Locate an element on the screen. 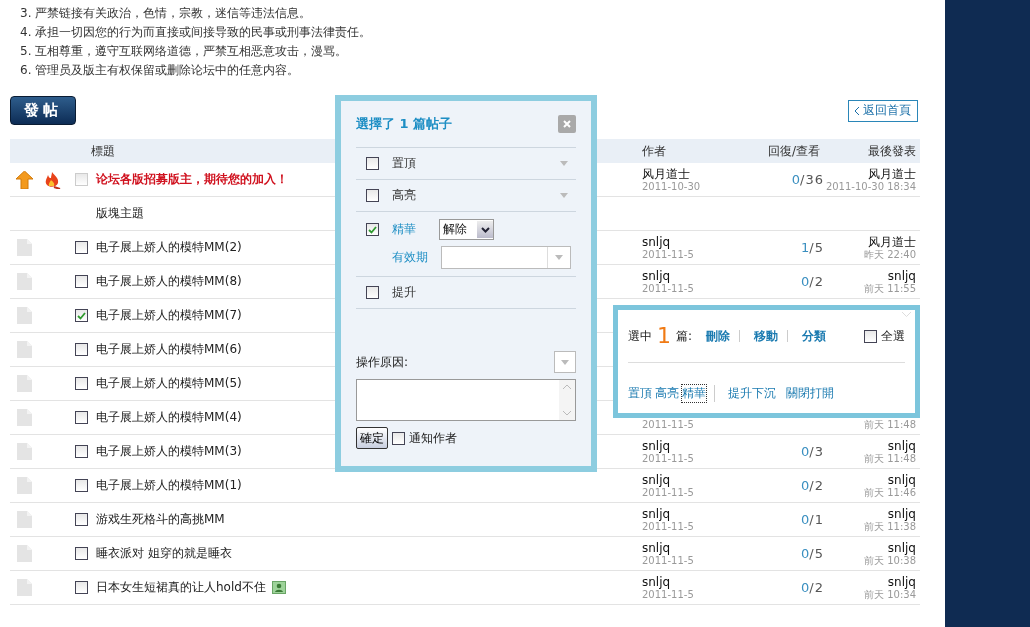 Image resolution: width=1030 pixels, height=627 pixels. reply-count: 1 is located at coordinates (805, 247).